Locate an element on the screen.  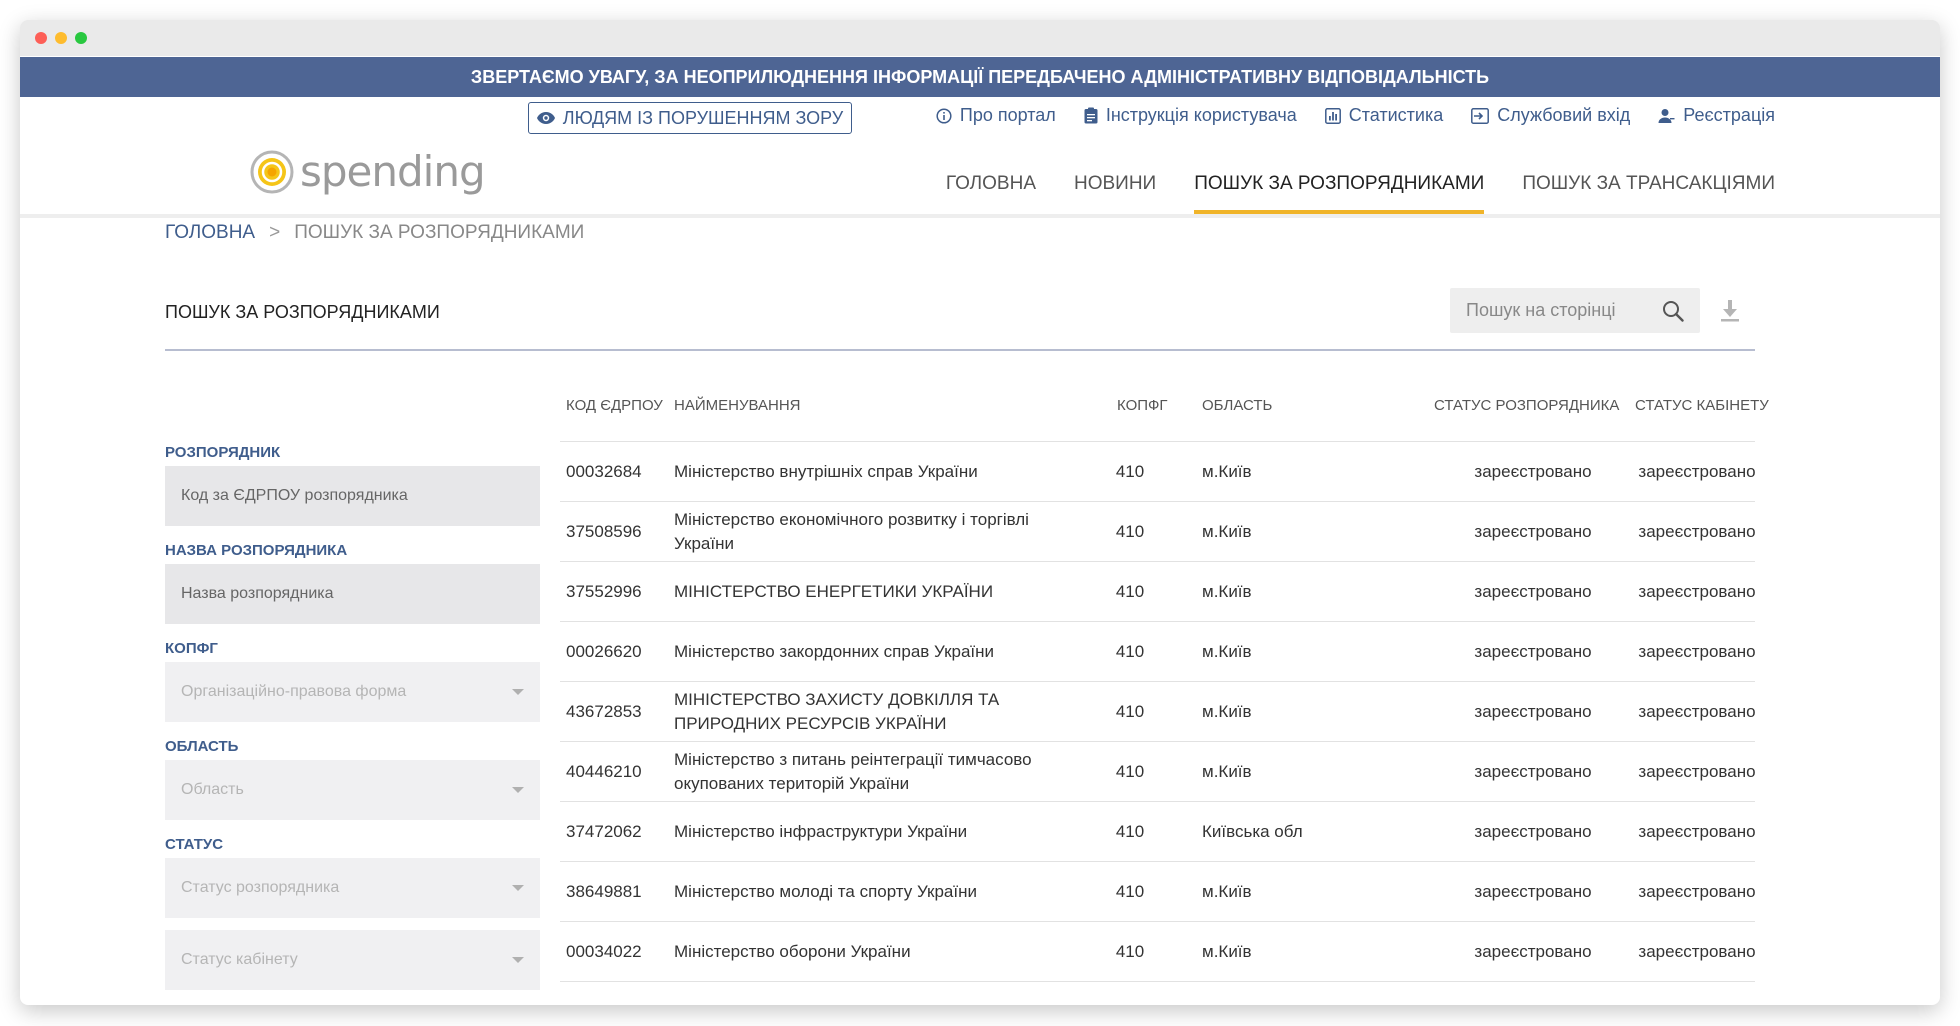
column-code: КОД ЄДРПОУ is located at coordinates (614, 405).